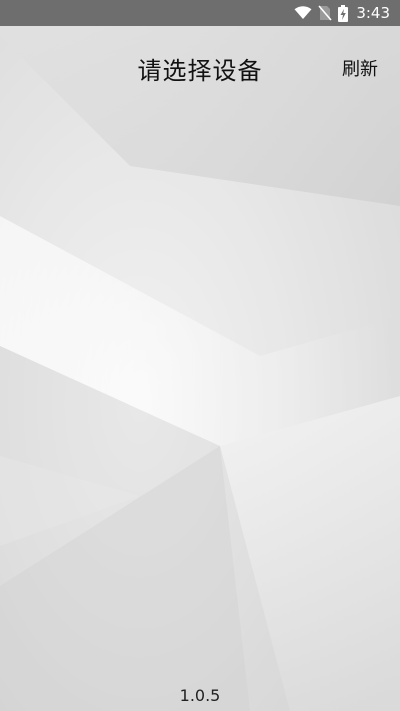  I want to click on battery-charging-icon, so click(343, 13).